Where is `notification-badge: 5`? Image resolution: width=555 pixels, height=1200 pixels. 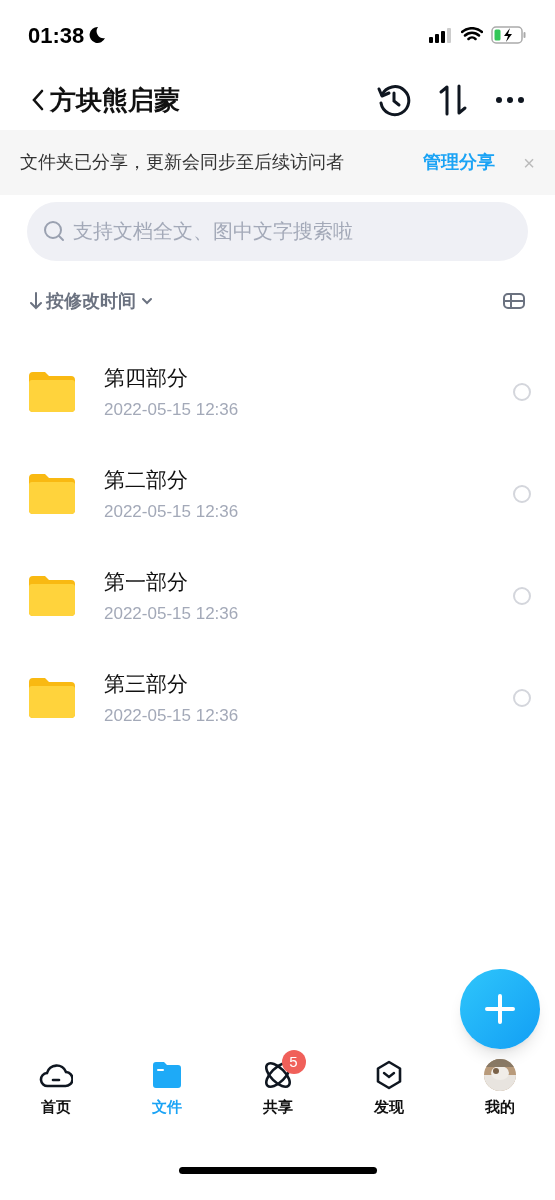
notification-badge: 5 is located at coordinates (293, 1062).